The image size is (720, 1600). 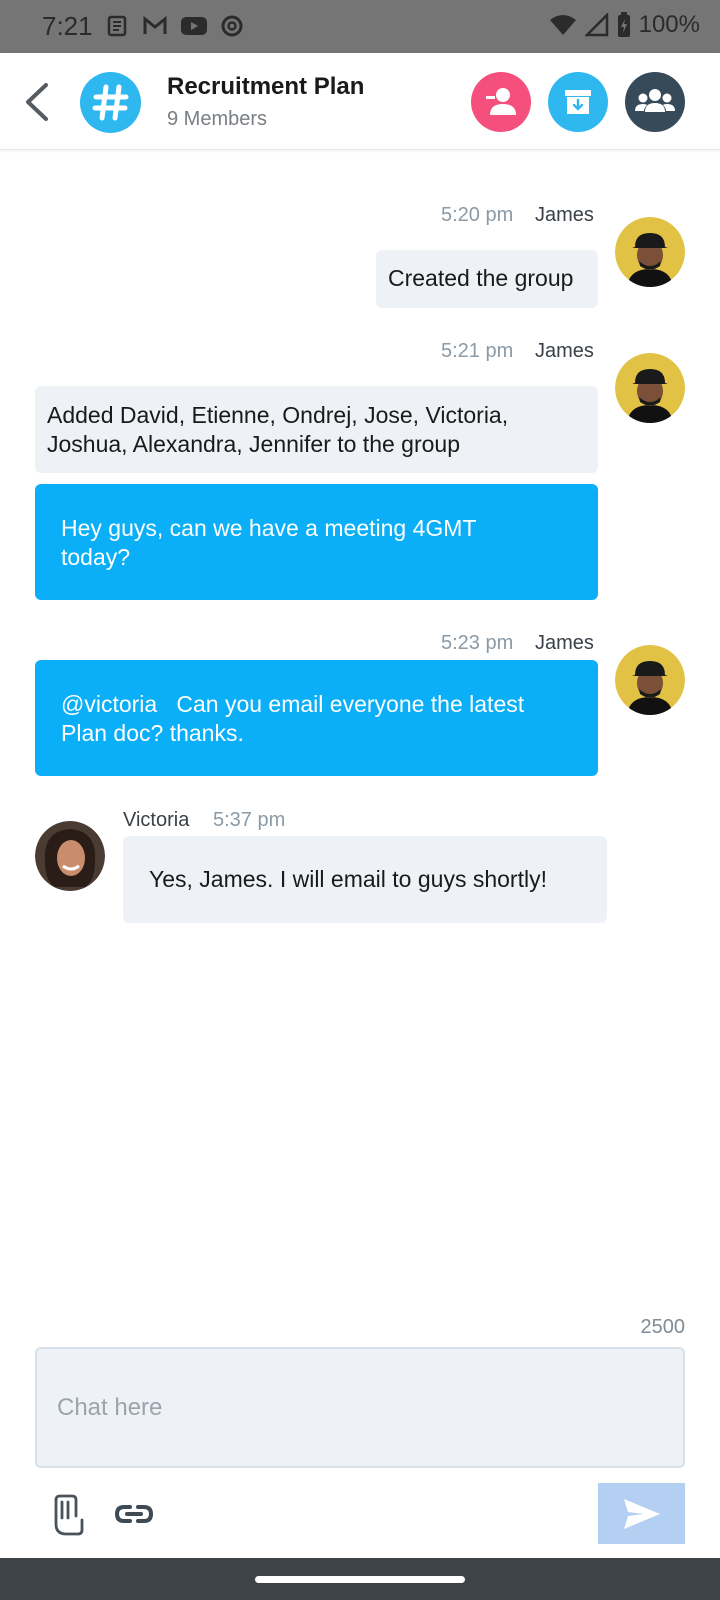 I want to click on page-title: Recruitment Plan, so click(x=266, y=86).